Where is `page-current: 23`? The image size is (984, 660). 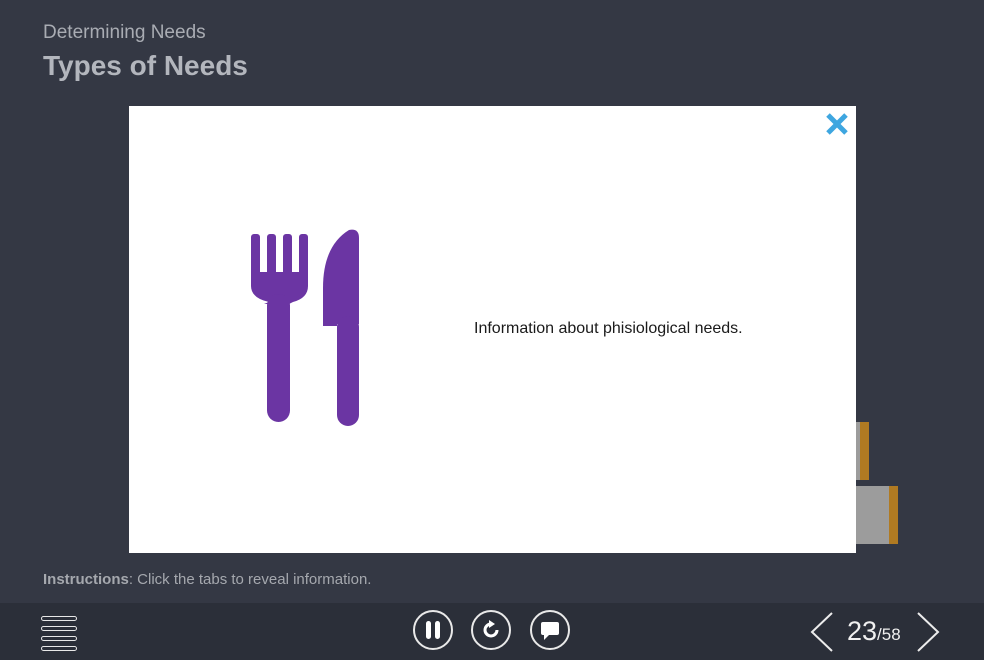 page-current: 23 is located at coordinates (862, 631).